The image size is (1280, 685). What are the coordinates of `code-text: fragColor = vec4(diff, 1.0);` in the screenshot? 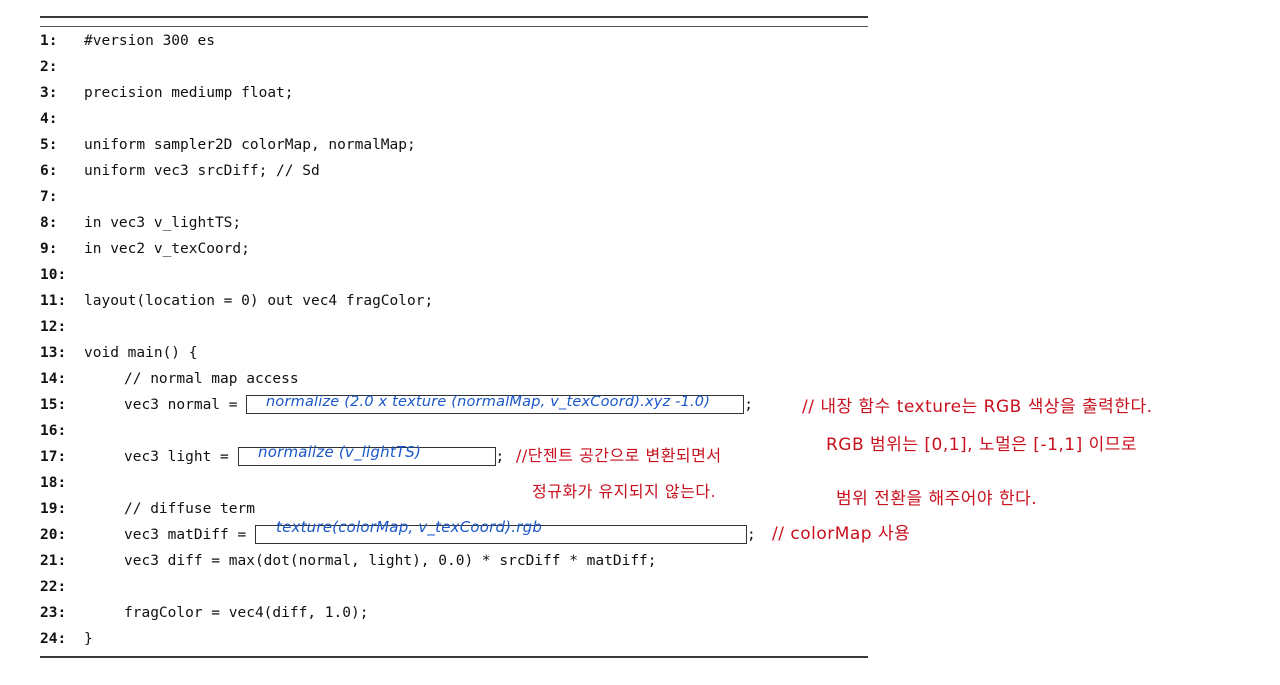 It's located at (246, 613).